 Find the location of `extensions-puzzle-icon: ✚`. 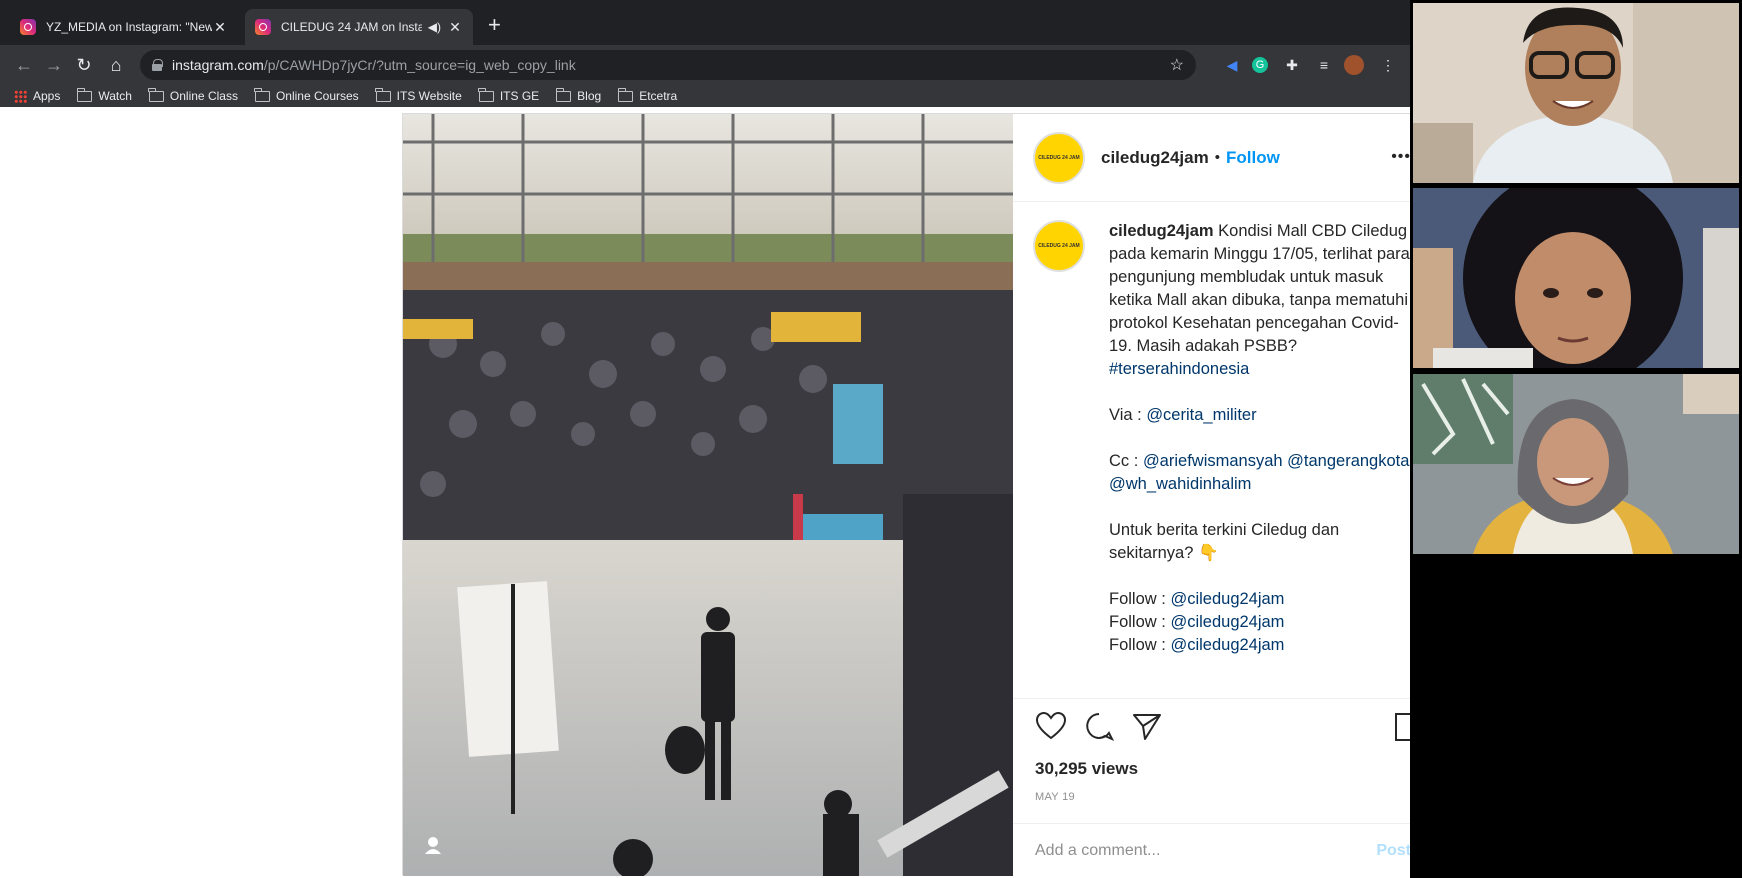

extensions-puzzle-icon: ✚ is located at coordinates (1292, 65).